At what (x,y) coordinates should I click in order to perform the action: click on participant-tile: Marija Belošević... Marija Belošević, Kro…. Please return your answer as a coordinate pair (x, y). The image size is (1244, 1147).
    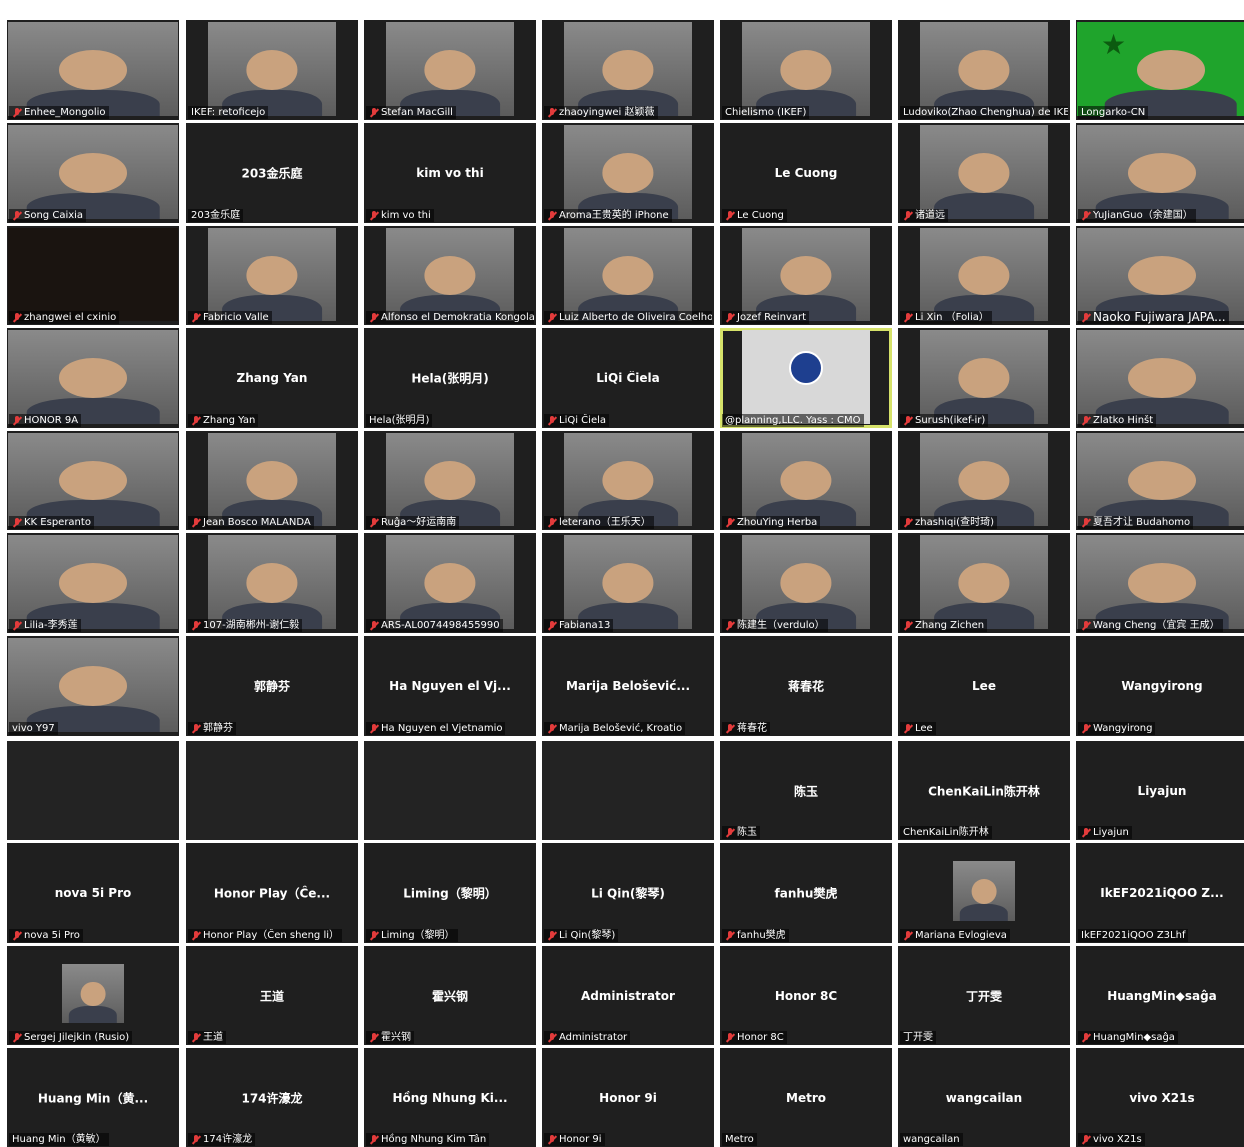
    Looking at the image, I should click on (628, 686).